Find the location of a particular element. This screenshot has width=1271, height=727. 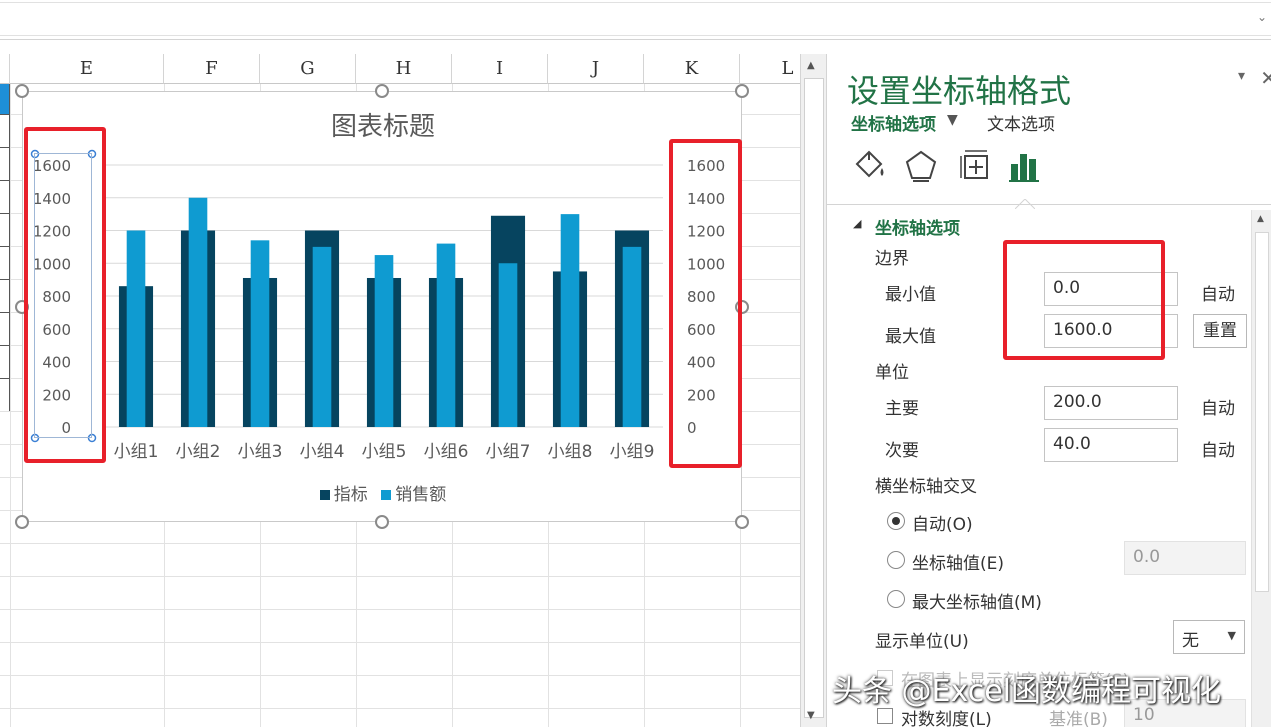

chevron-down-icon: ▼ is located at coordinates (952, 120).